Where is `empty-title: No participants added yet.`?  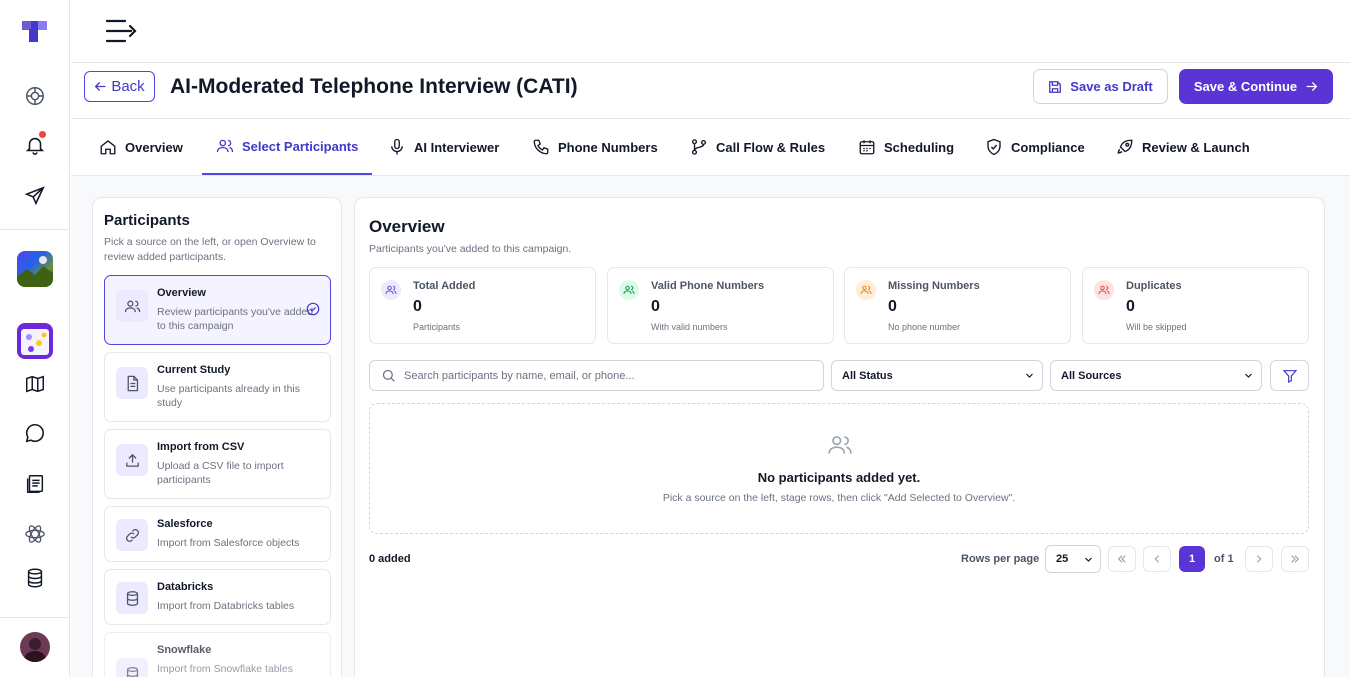
empty-title: No participants added yet. is located at coordinates (839, 477).